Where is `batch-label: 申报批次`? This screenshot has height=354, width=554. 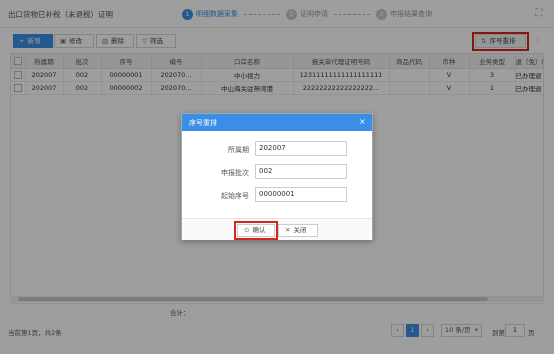
batch-label: 申报批次 is located at coordinates (235, 173).